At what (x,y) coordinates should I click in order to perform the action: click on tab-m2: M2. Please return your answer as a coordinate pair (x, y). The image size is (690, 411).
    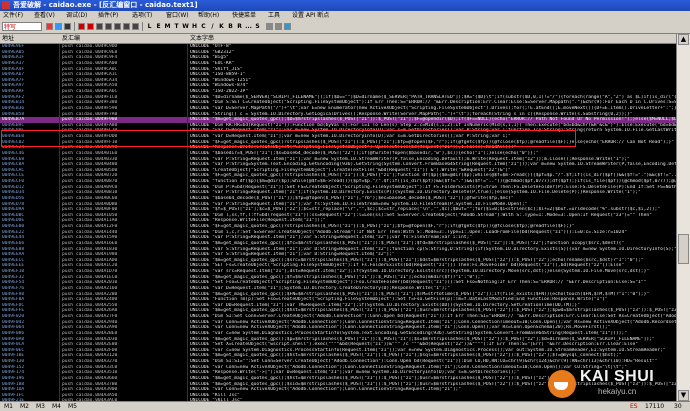
    Looking at the image, I should click on (24, 407).